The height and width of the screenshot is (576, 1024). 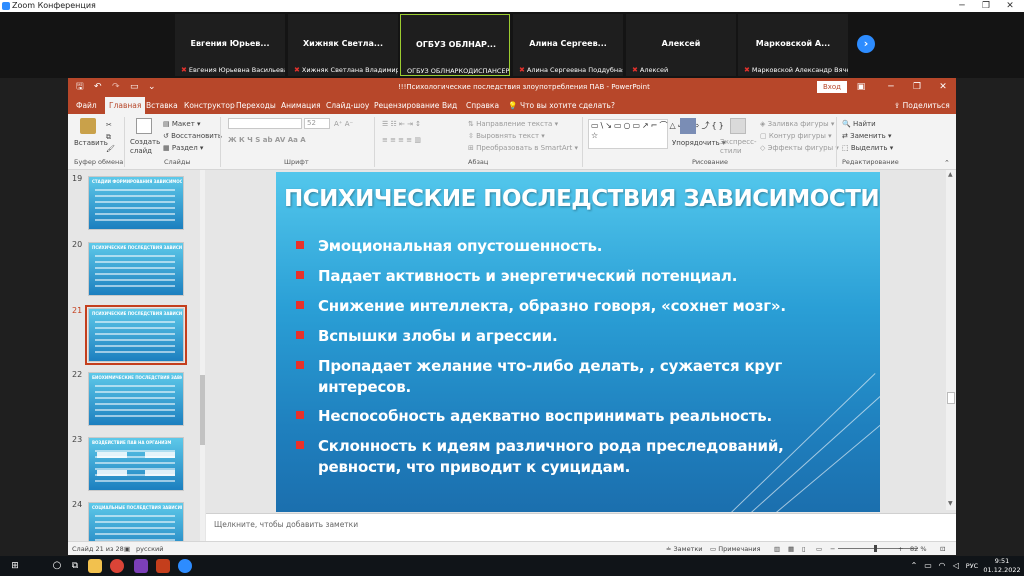 I want to click on font-name-input, so click(x=265, y=123).